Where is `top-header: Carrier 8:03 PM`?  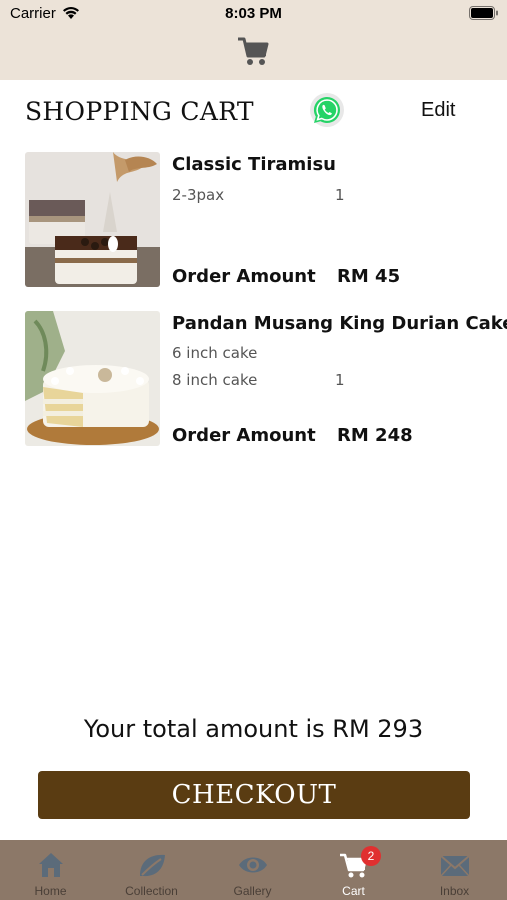
top-header: Carrier 8:03 PM is located at coordinates (253, 40).